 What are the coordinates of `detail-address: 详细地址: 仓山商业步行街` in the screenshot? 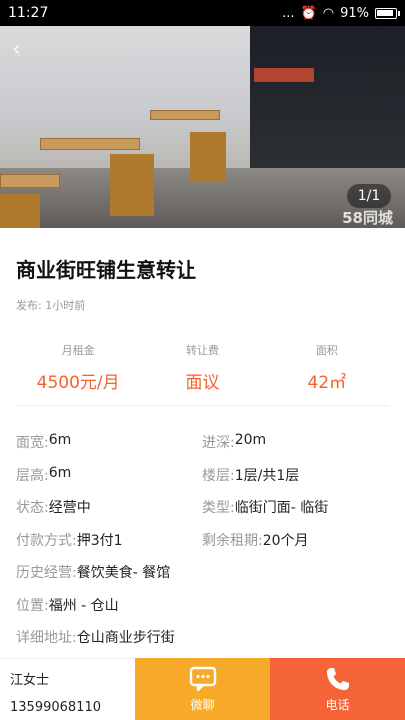 It's located at (95, 637).